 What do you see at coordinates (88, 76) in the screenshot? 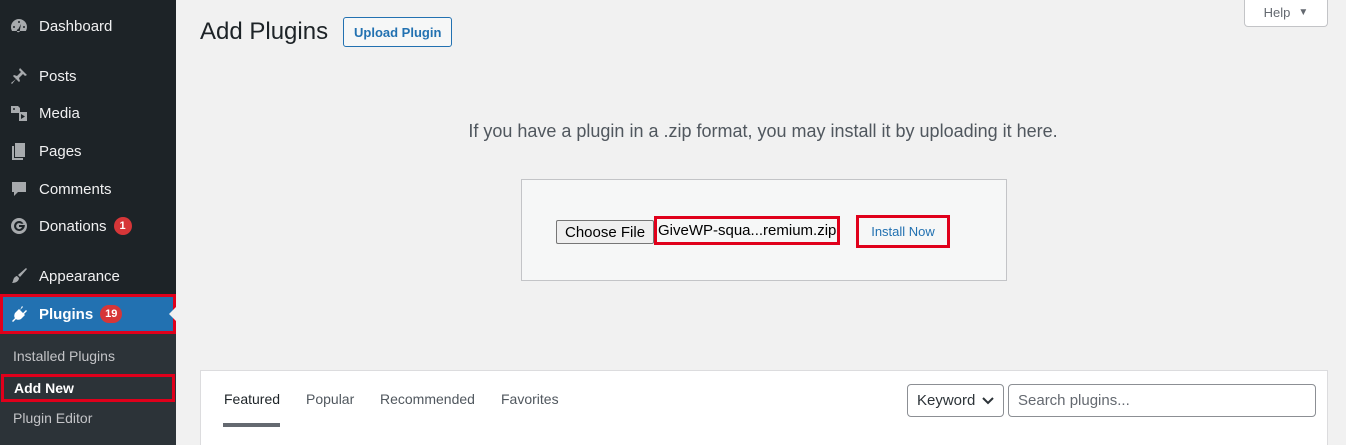
I see `sidebar-item-posts: Posts` at bounding box center [88, 76].